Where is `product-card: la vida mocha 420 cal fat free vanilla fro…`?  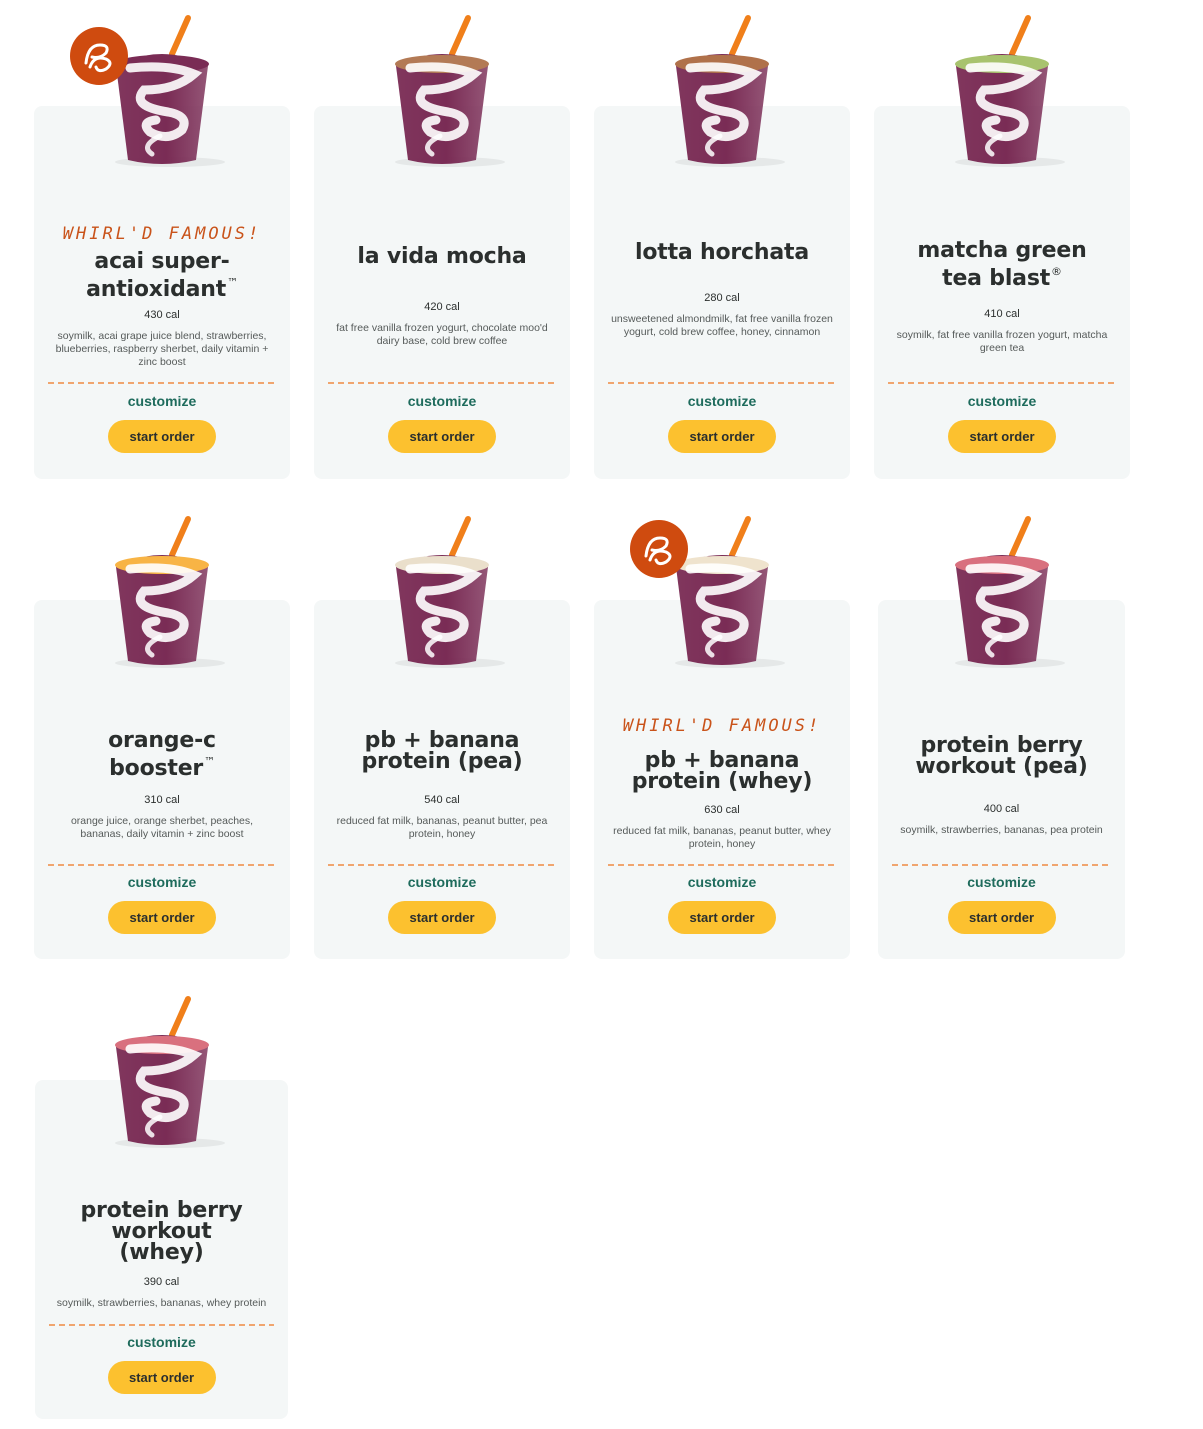 product-card: la vida mocha 420 cal fat free vanilla fro… is located at coordinates (442, 247).